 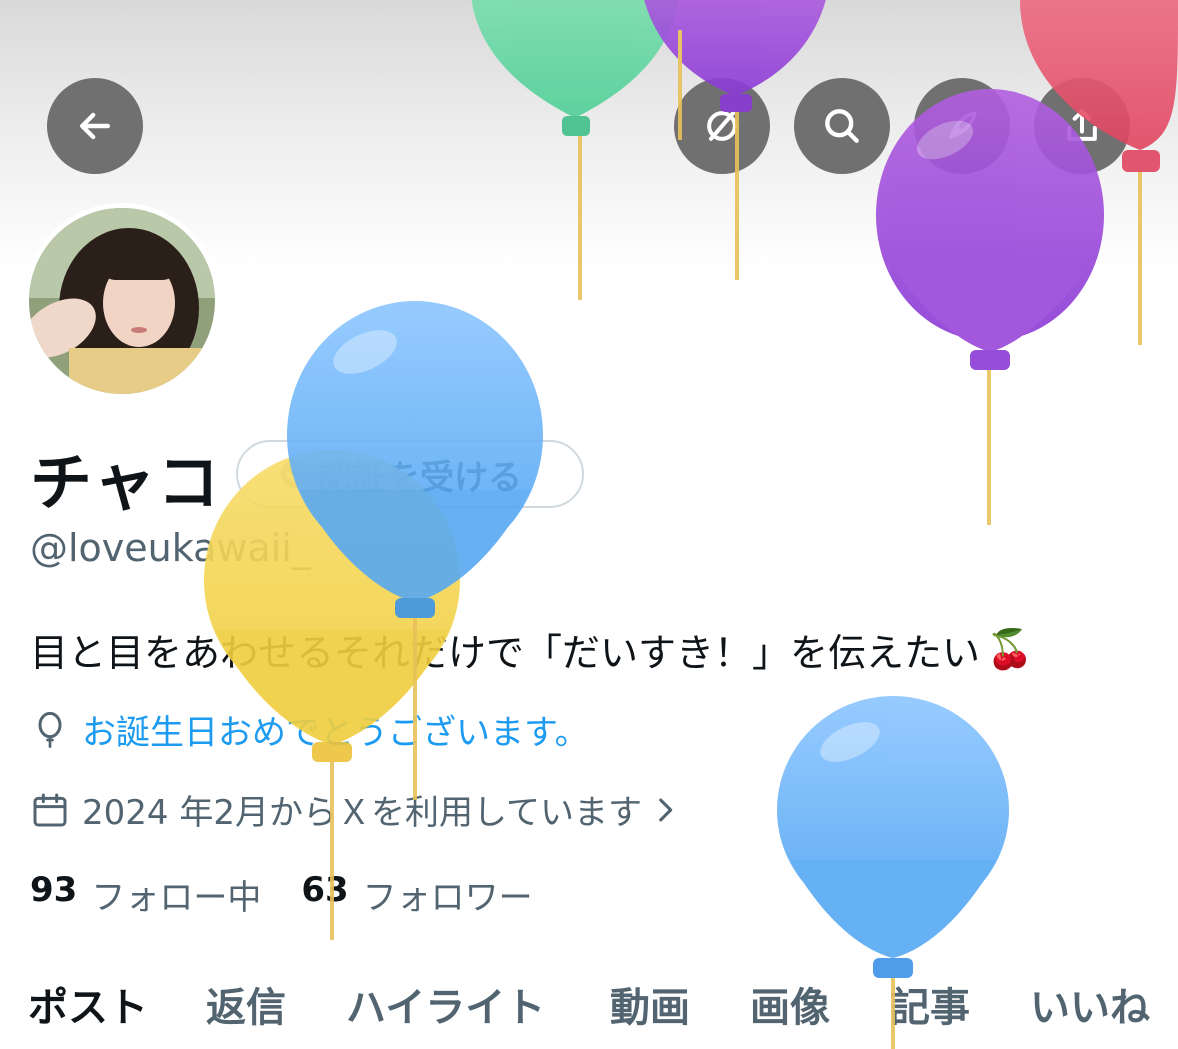 I want to click on feather-icon, so click(x=963, y=125).